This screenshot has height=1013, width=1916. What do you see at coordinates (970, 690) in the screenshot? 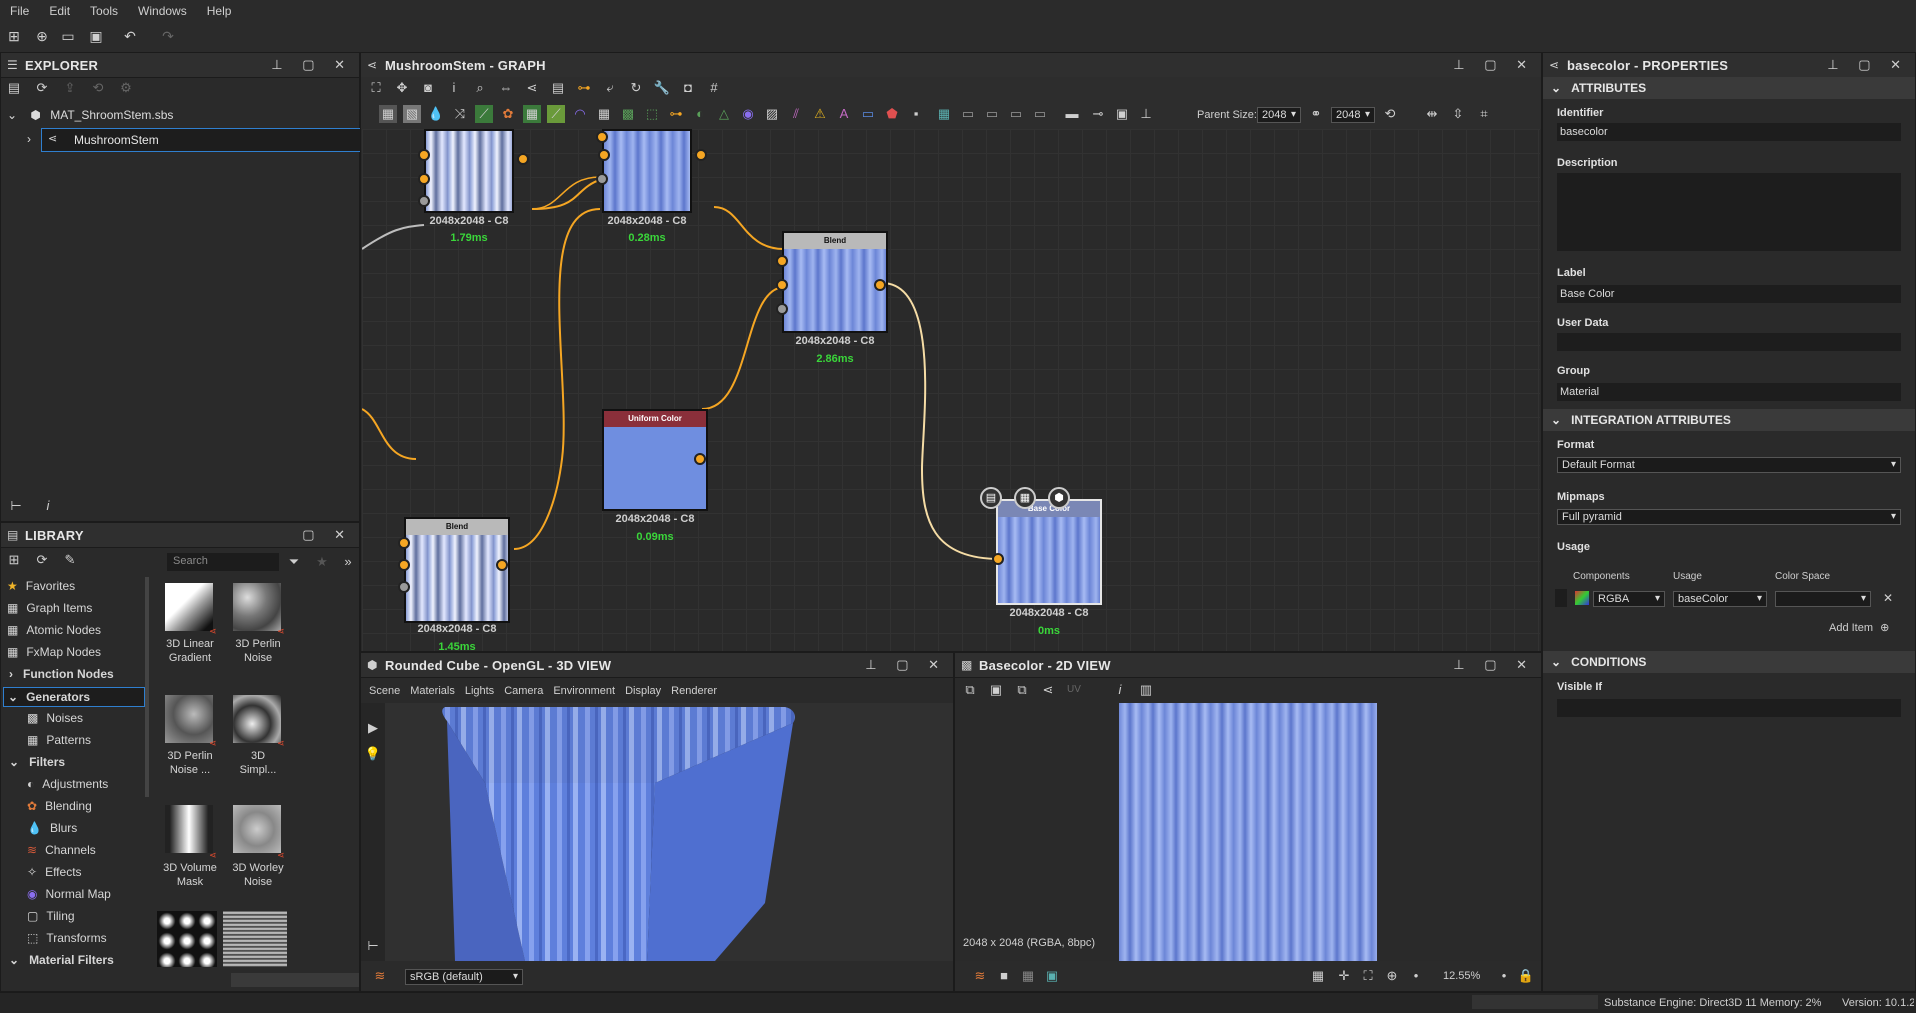
I see `copy-icon: ⧉` at bounding box center [970, 690].